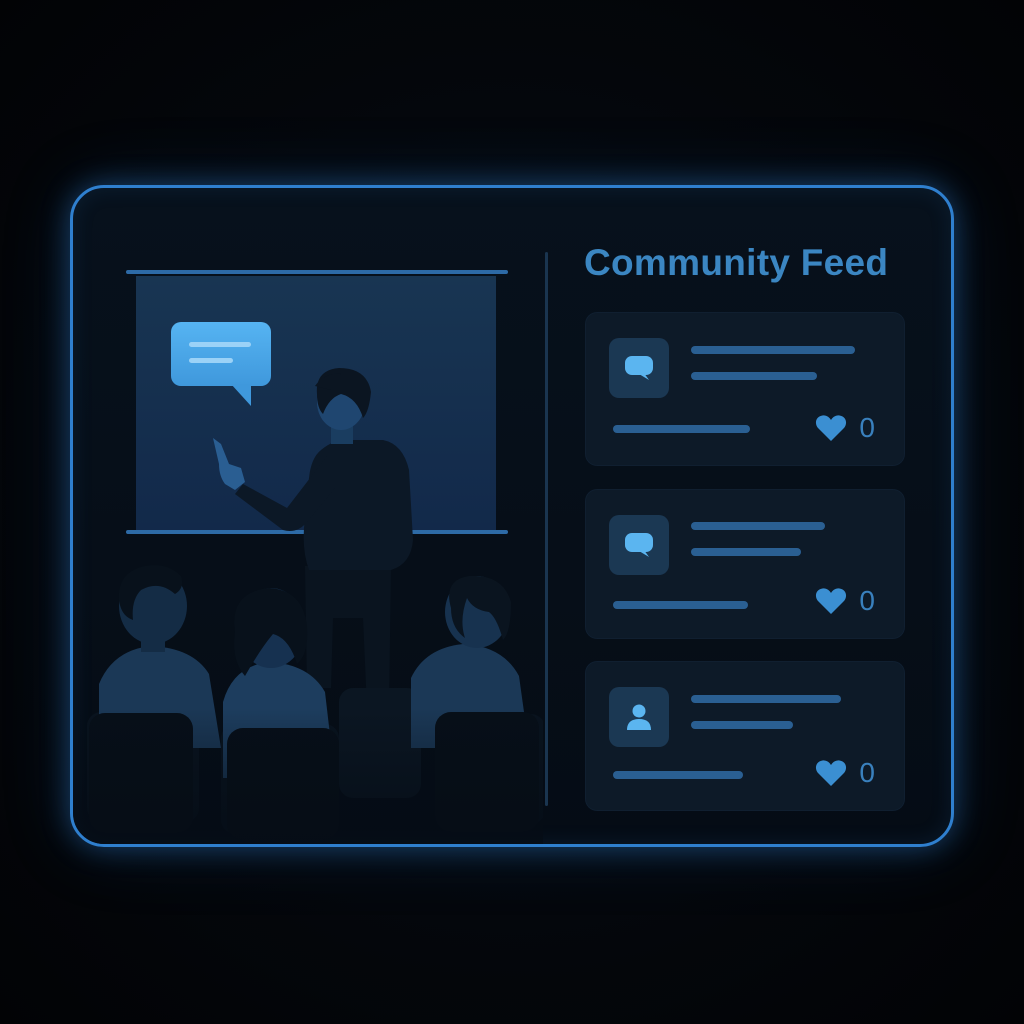 The height and width of the screenshot is (1024, 1024). Describe the element at coordinates (546, 529) in the screenshot. I see `panel-divider` at that location.